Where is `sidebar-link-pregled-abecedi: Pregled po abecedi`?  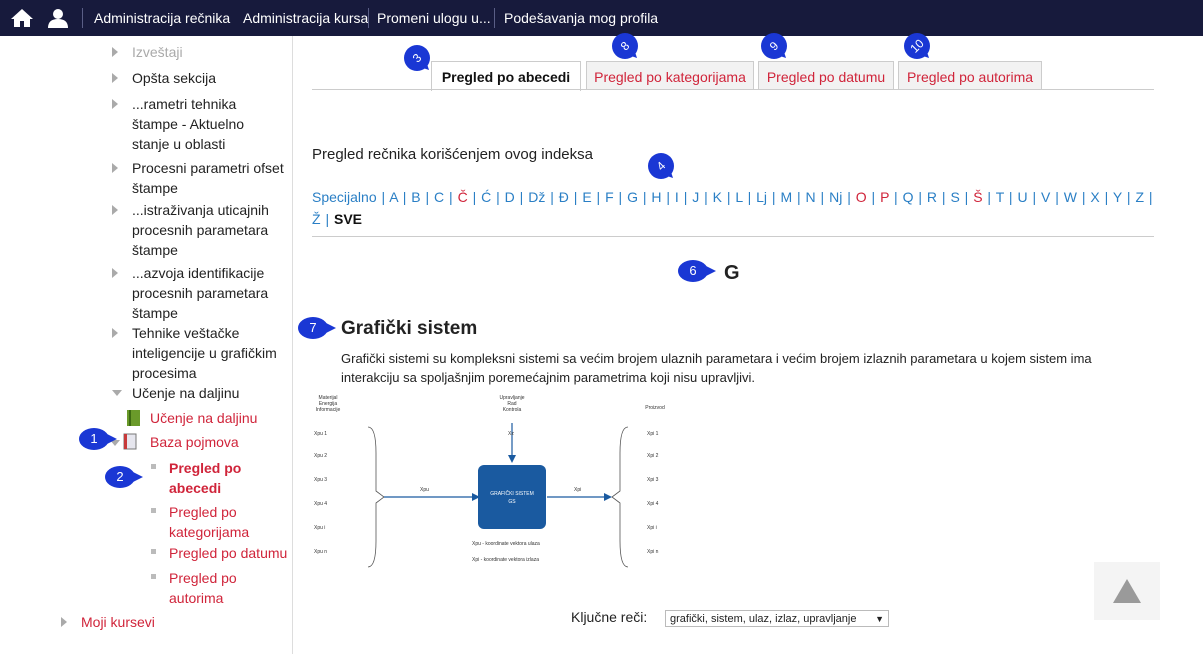 sidebar-link-pregled-abecedi: Pregled po abecedi is located at coordinates (215, 478).